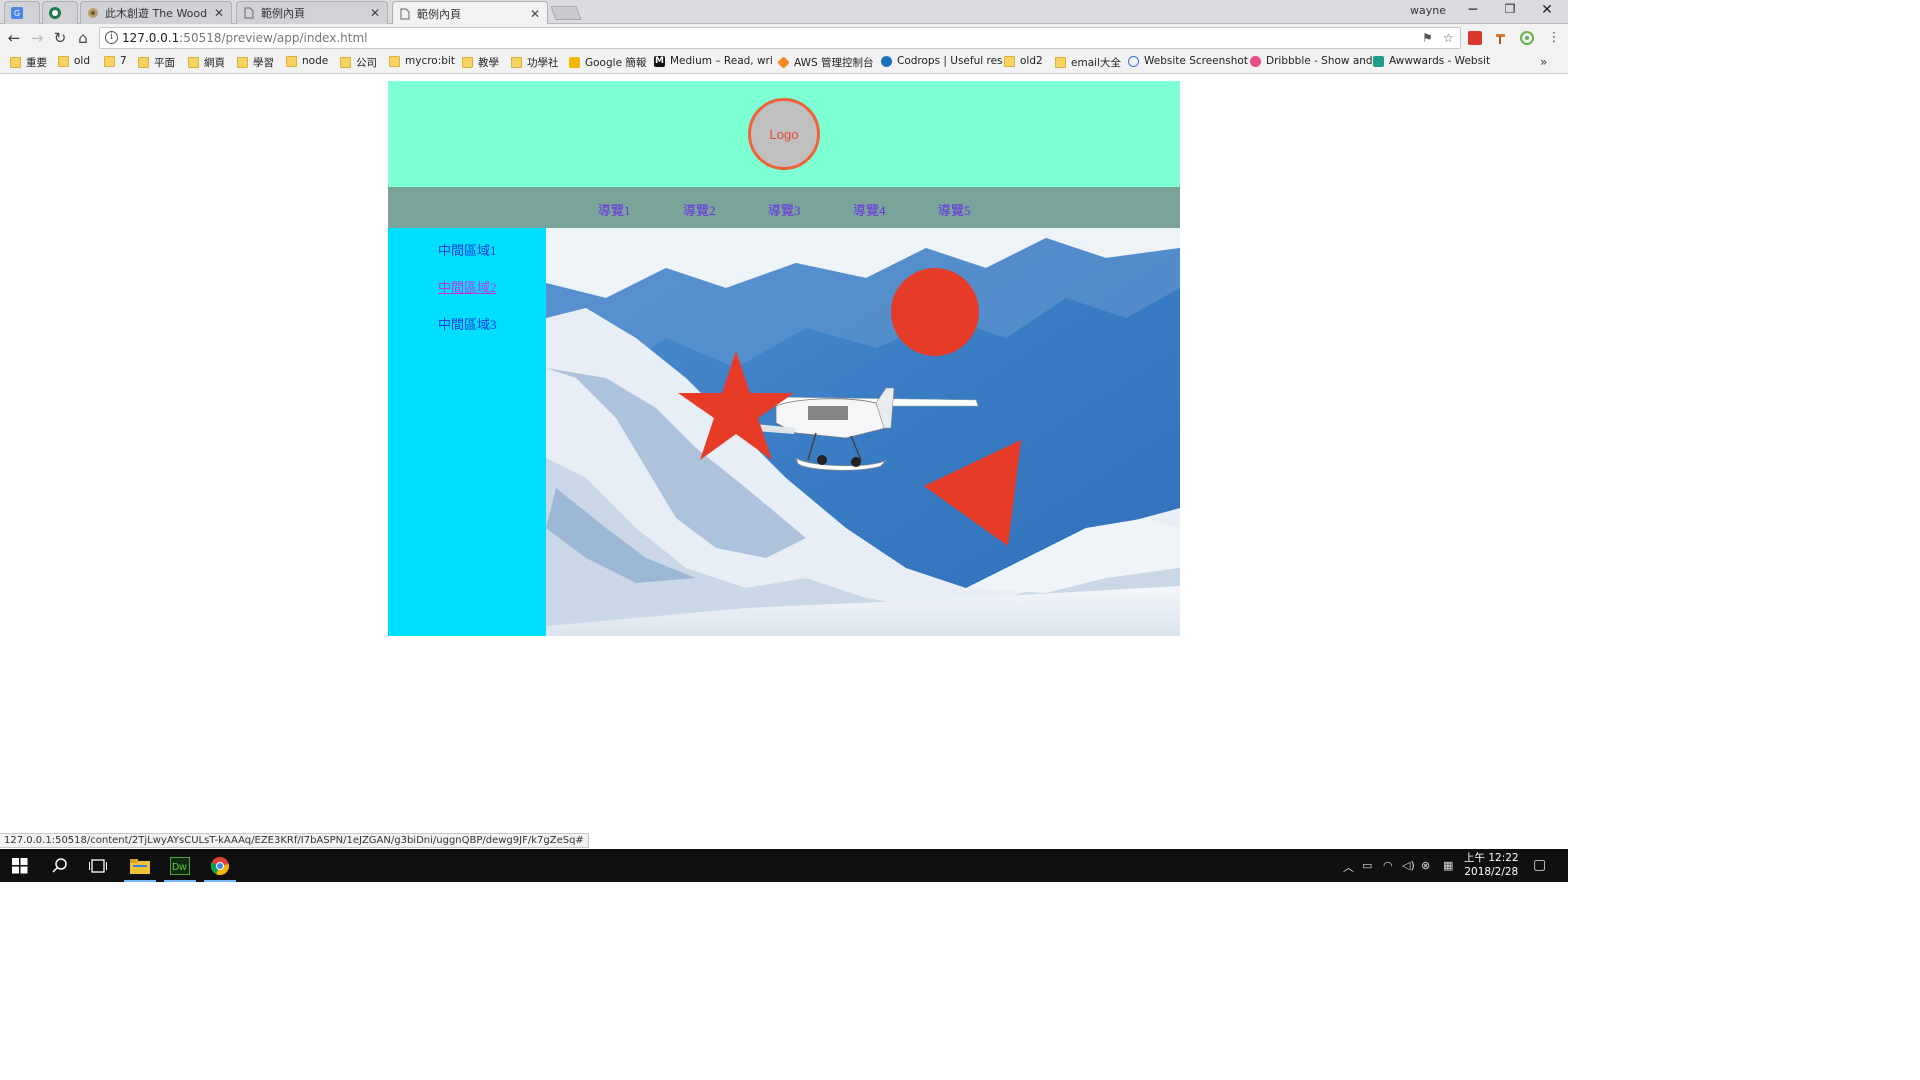  Describe the element at coordinates (886, 61) in the screenshot. I see `codrops-icon` at that location.